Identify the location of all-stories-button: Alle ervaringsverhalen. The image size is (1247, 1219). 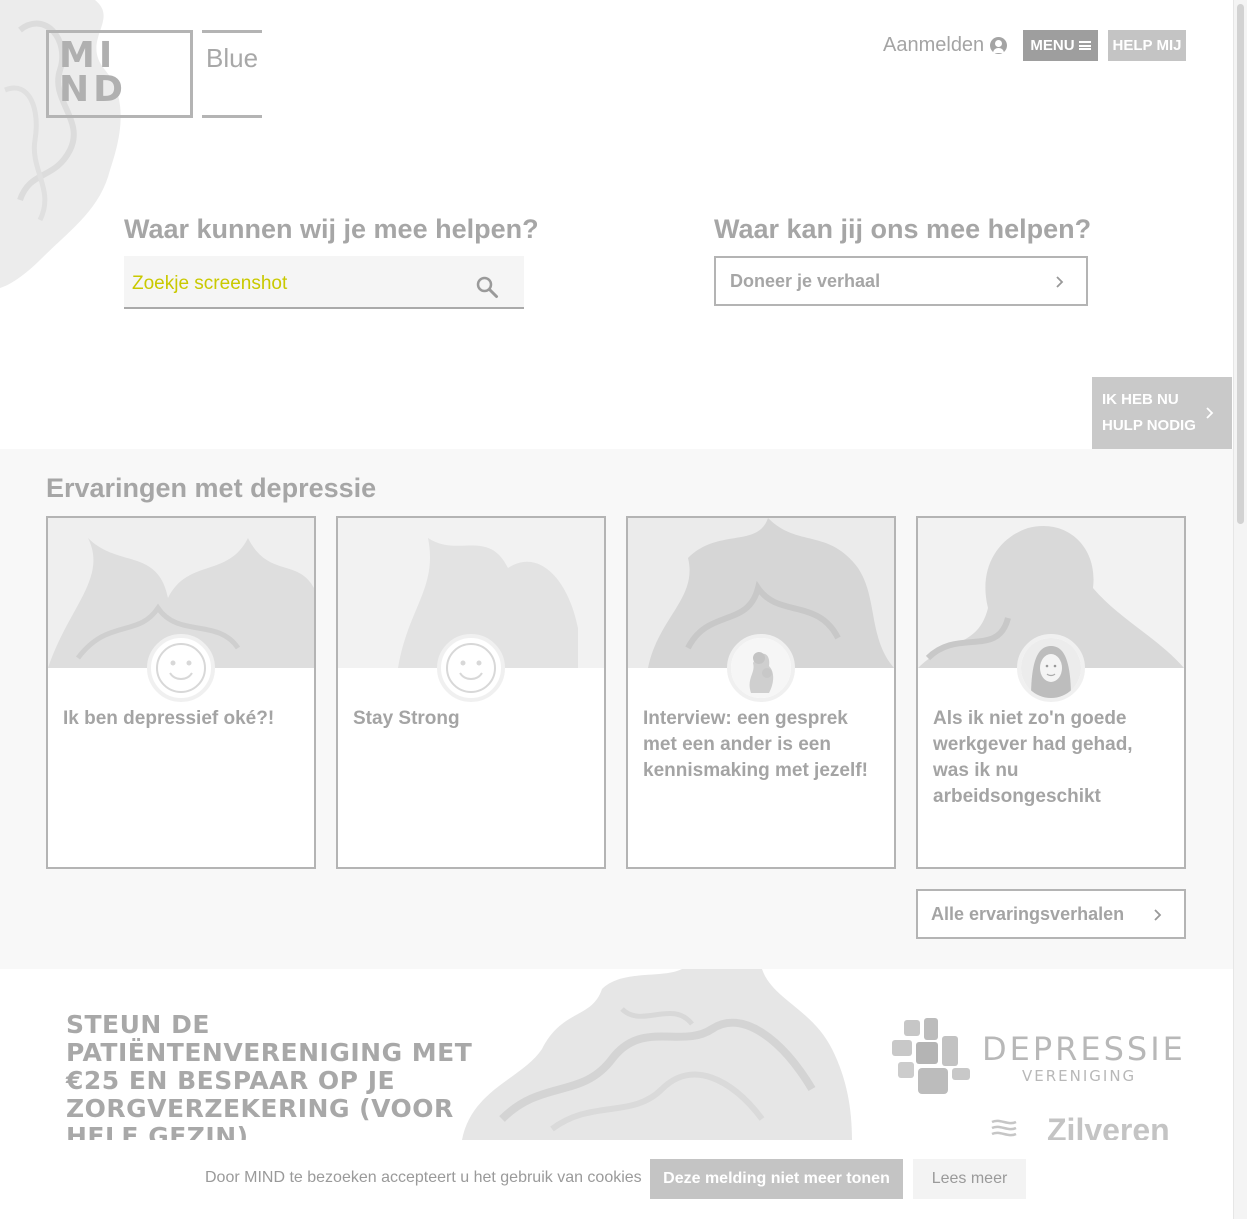
(1051, 914).